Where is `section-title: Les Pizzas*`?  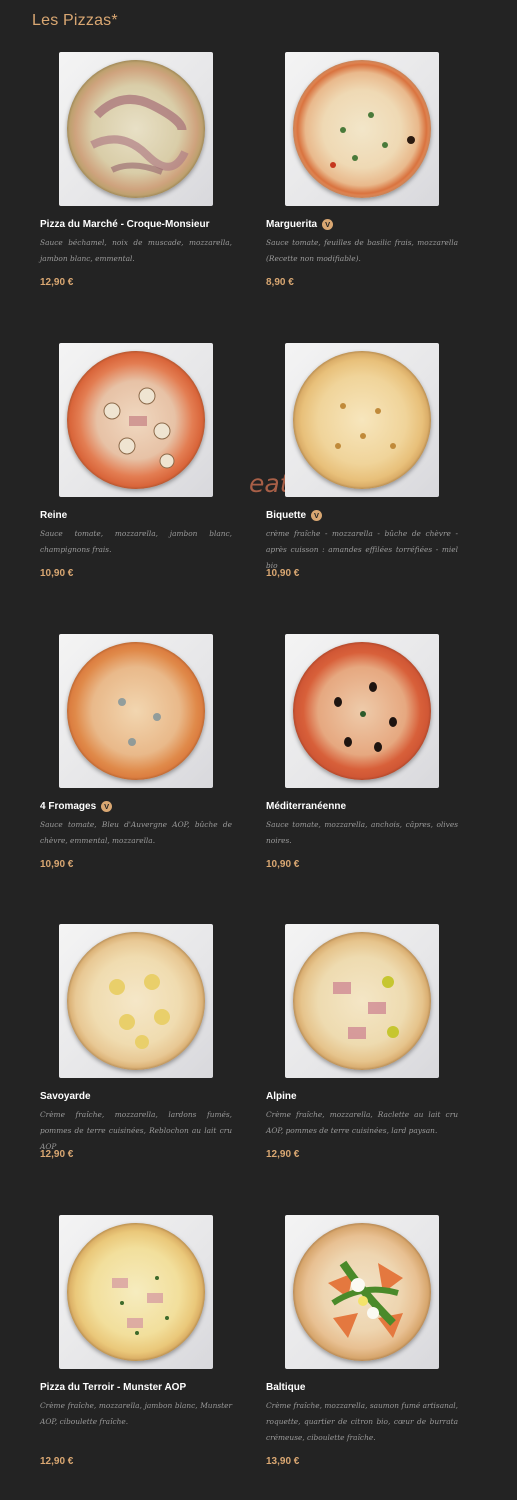 section-title: Les Pizzas* is located at coordinates (75, 20).